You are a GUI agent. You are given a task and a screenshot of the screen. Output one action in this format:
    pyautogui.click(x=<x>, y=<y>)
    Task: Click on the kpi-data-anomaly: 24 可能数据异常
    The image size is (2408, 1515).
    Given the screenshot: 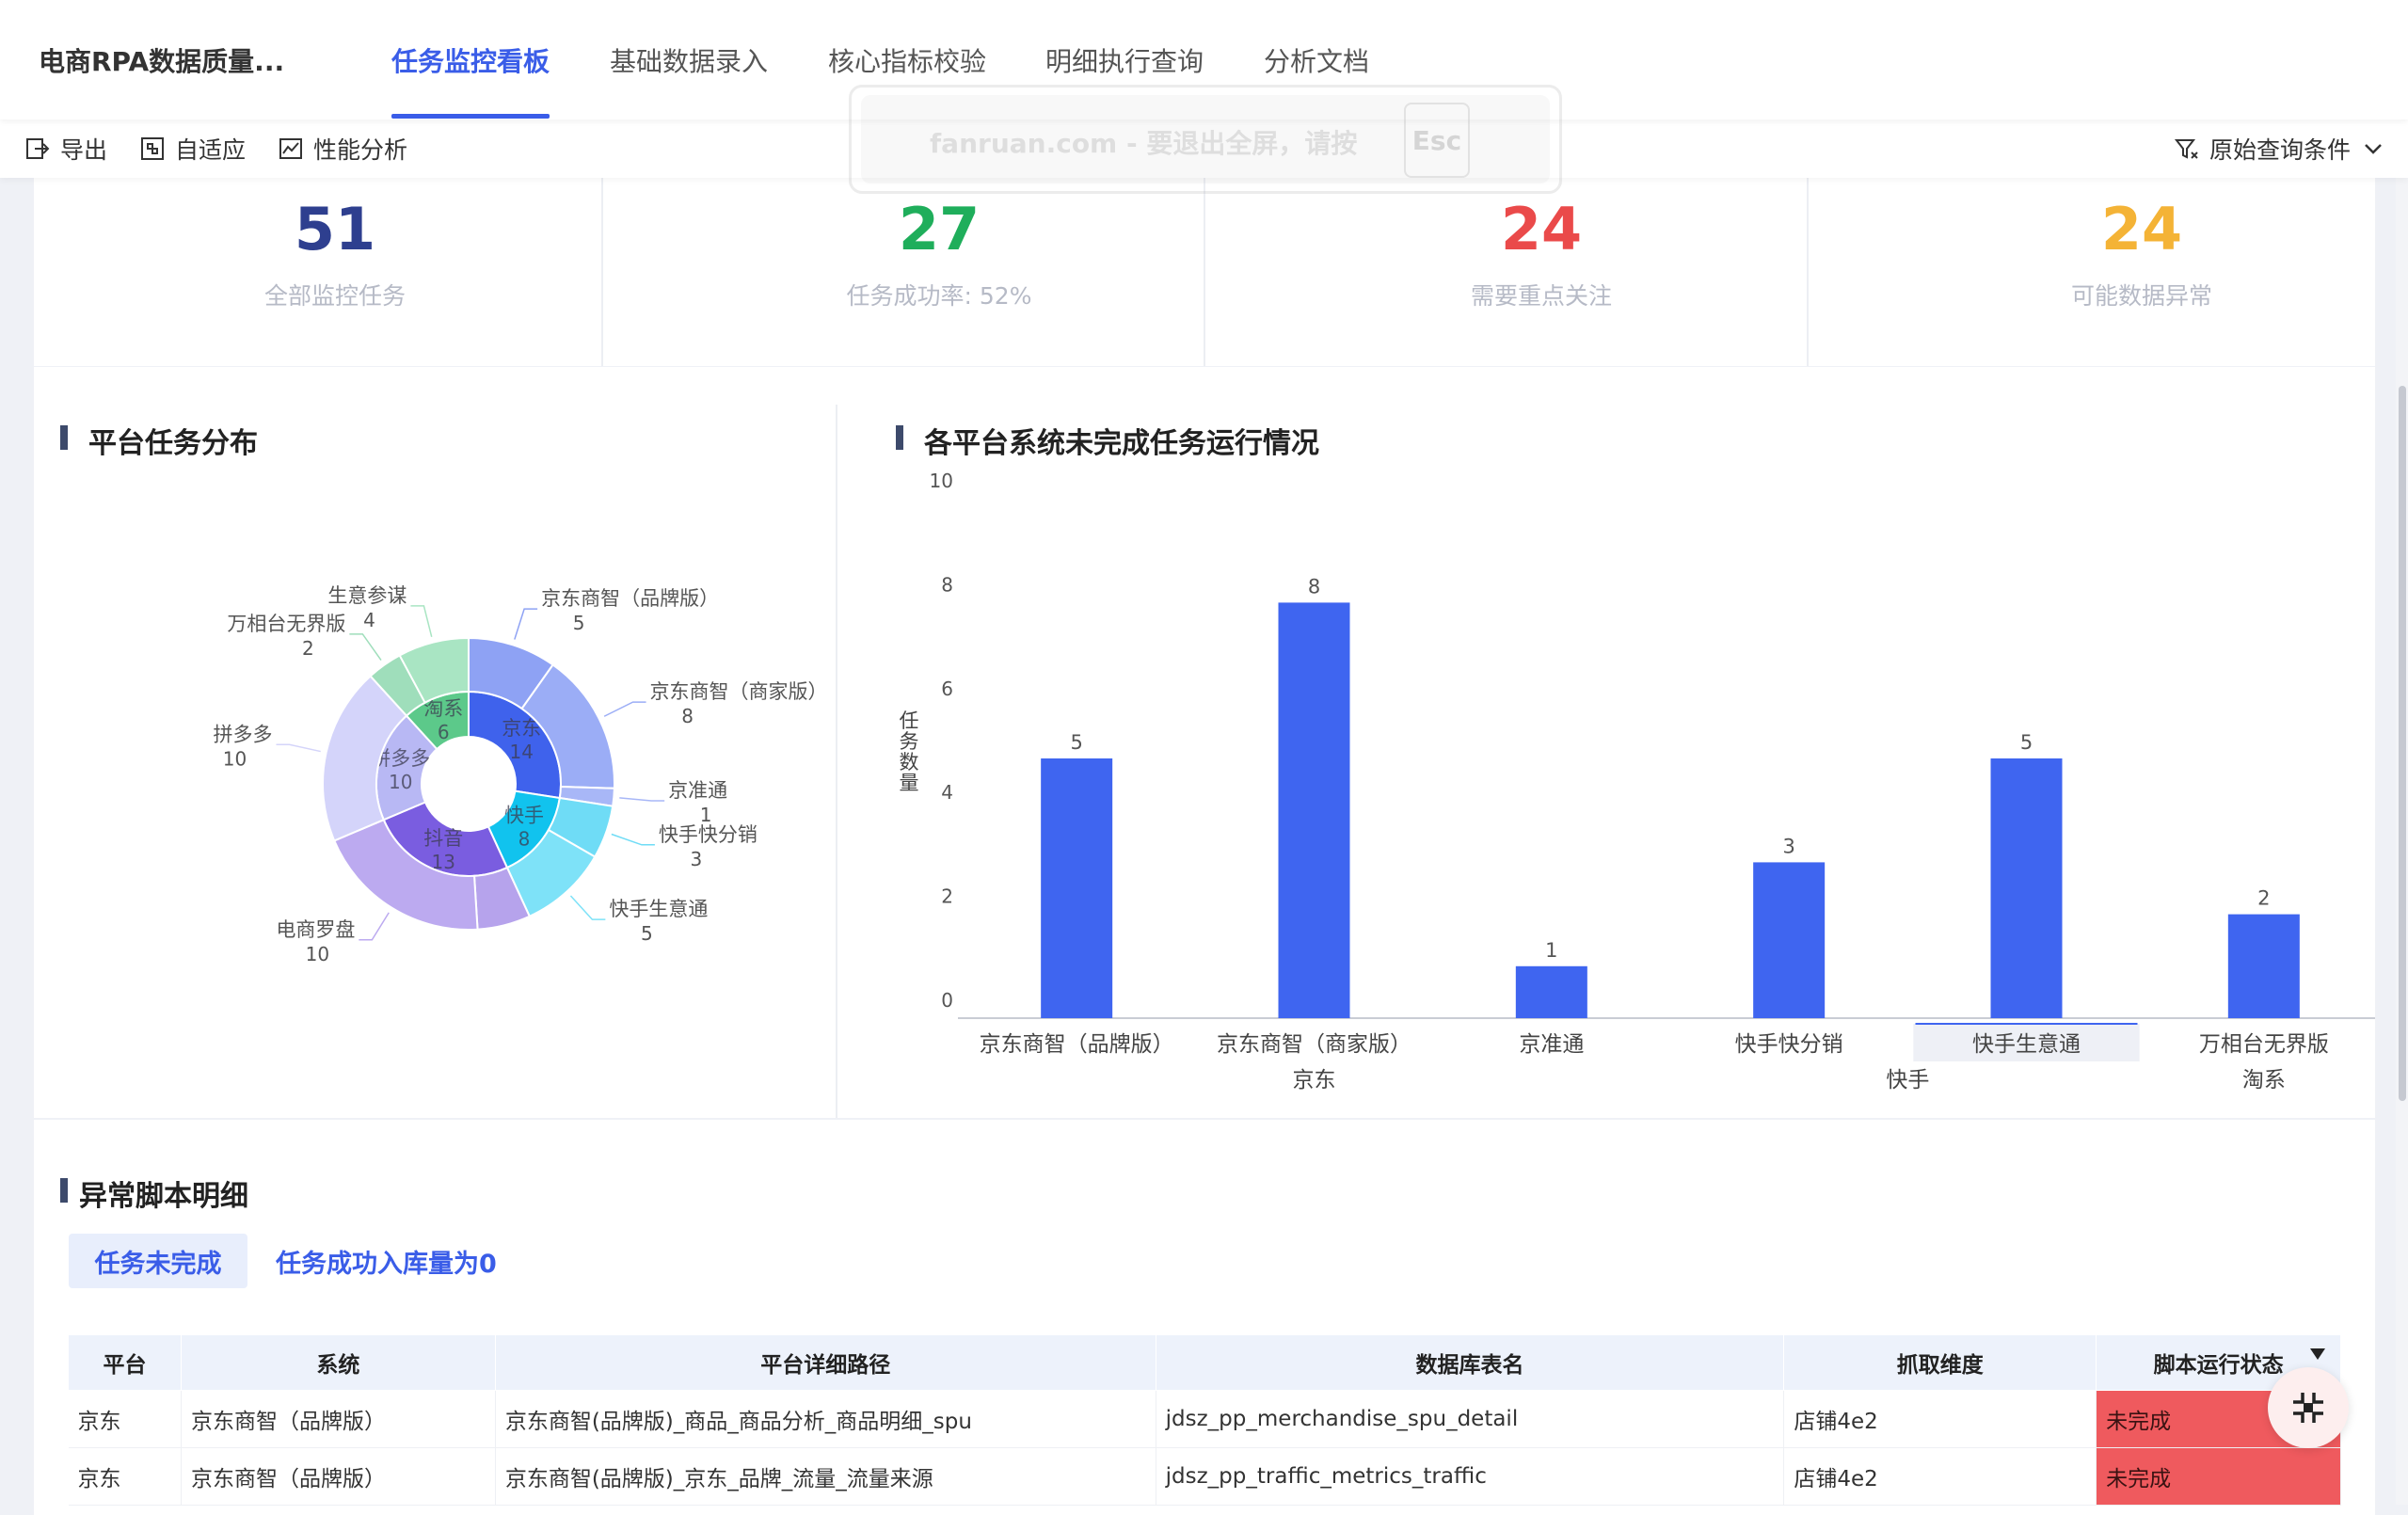 What is the action you would take?
    pyautogui.click(x=2124, y=272)
    